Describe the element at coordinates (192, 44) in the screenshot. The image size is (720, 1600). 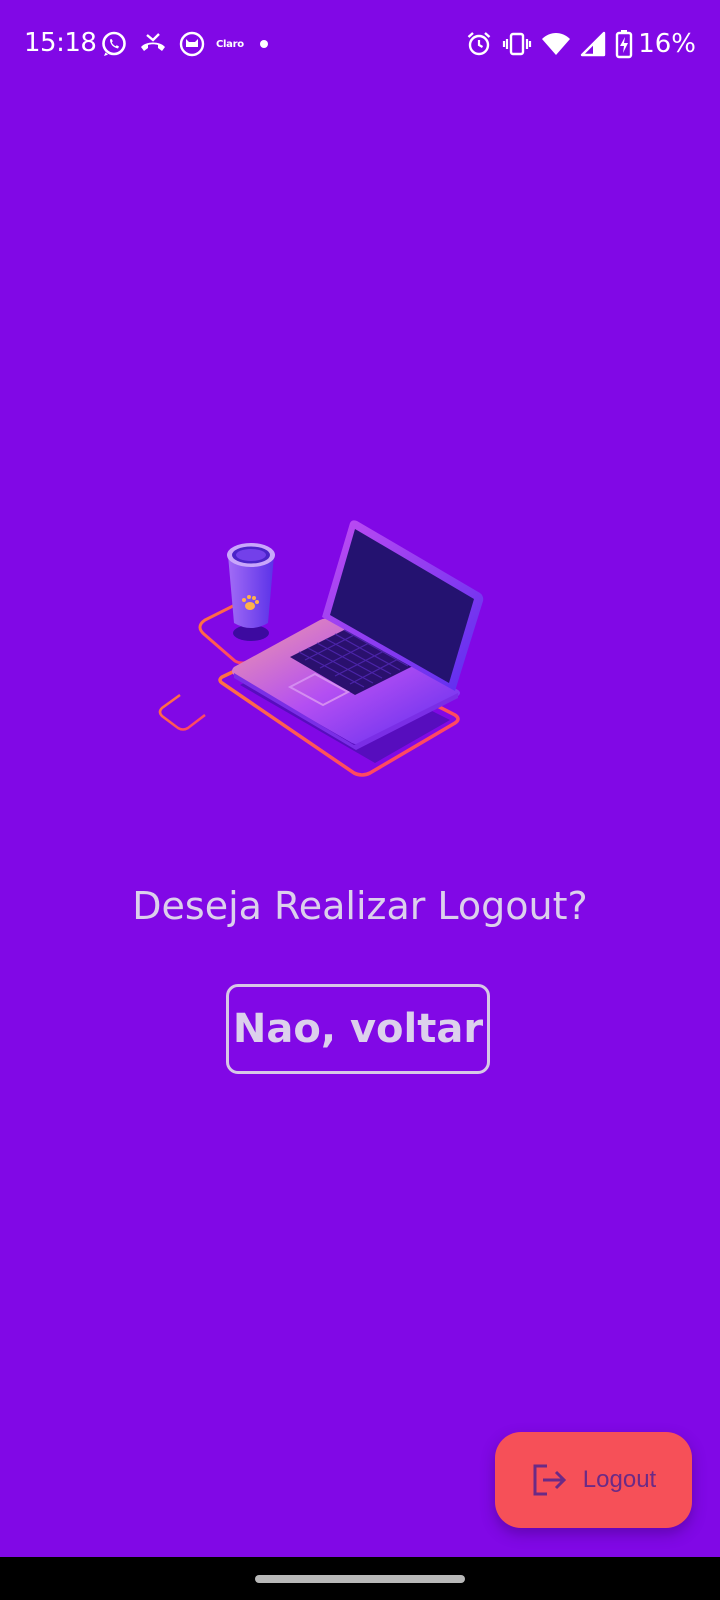
I see `cat-app-icon` at that location.